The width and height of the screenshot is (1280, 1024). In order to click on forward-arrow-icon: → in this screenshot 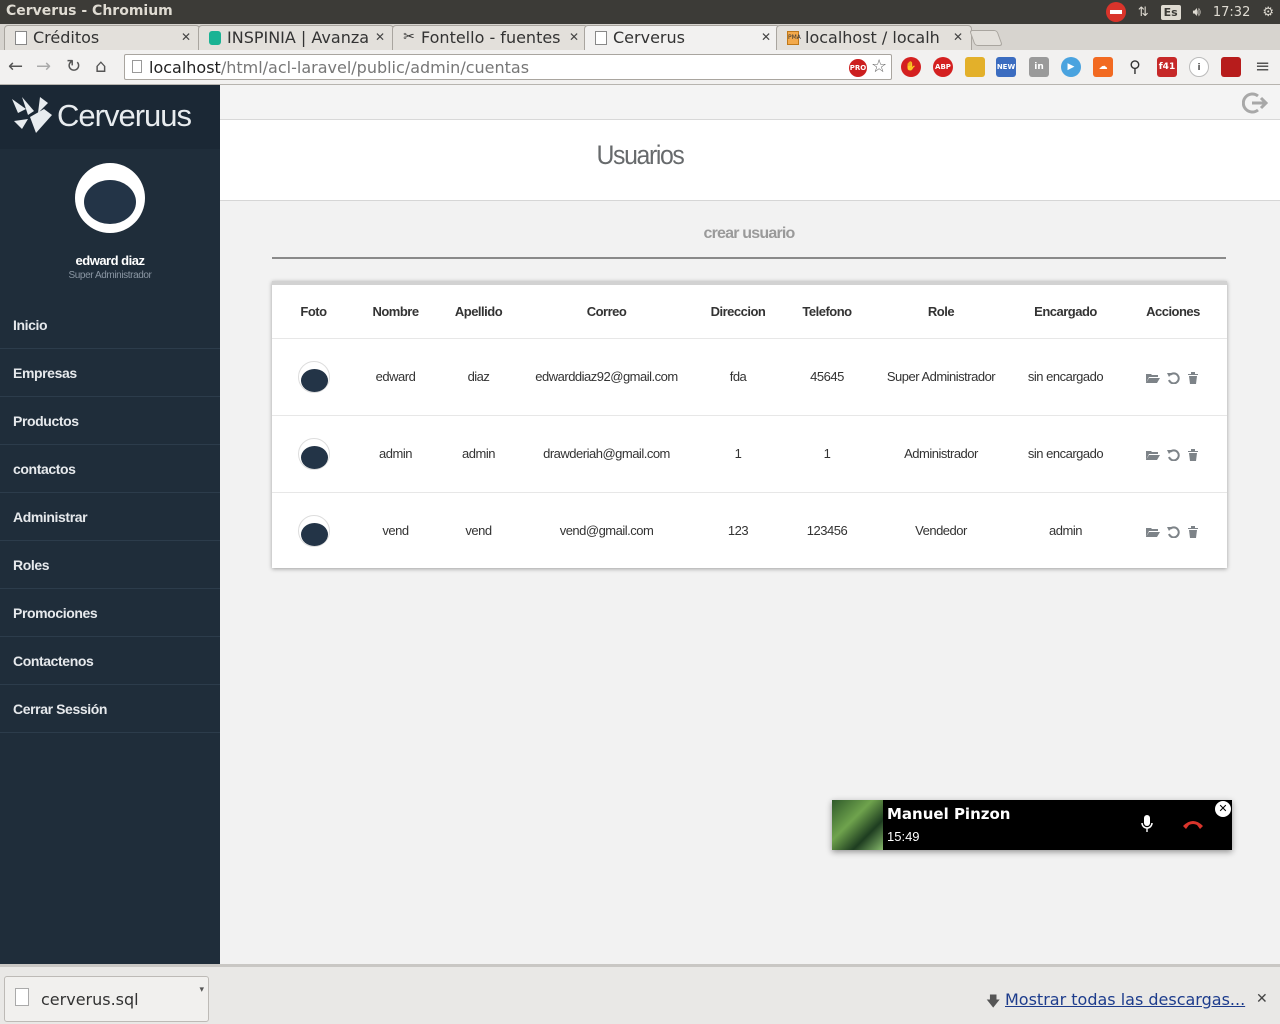, I will do `click(43, 66)`.